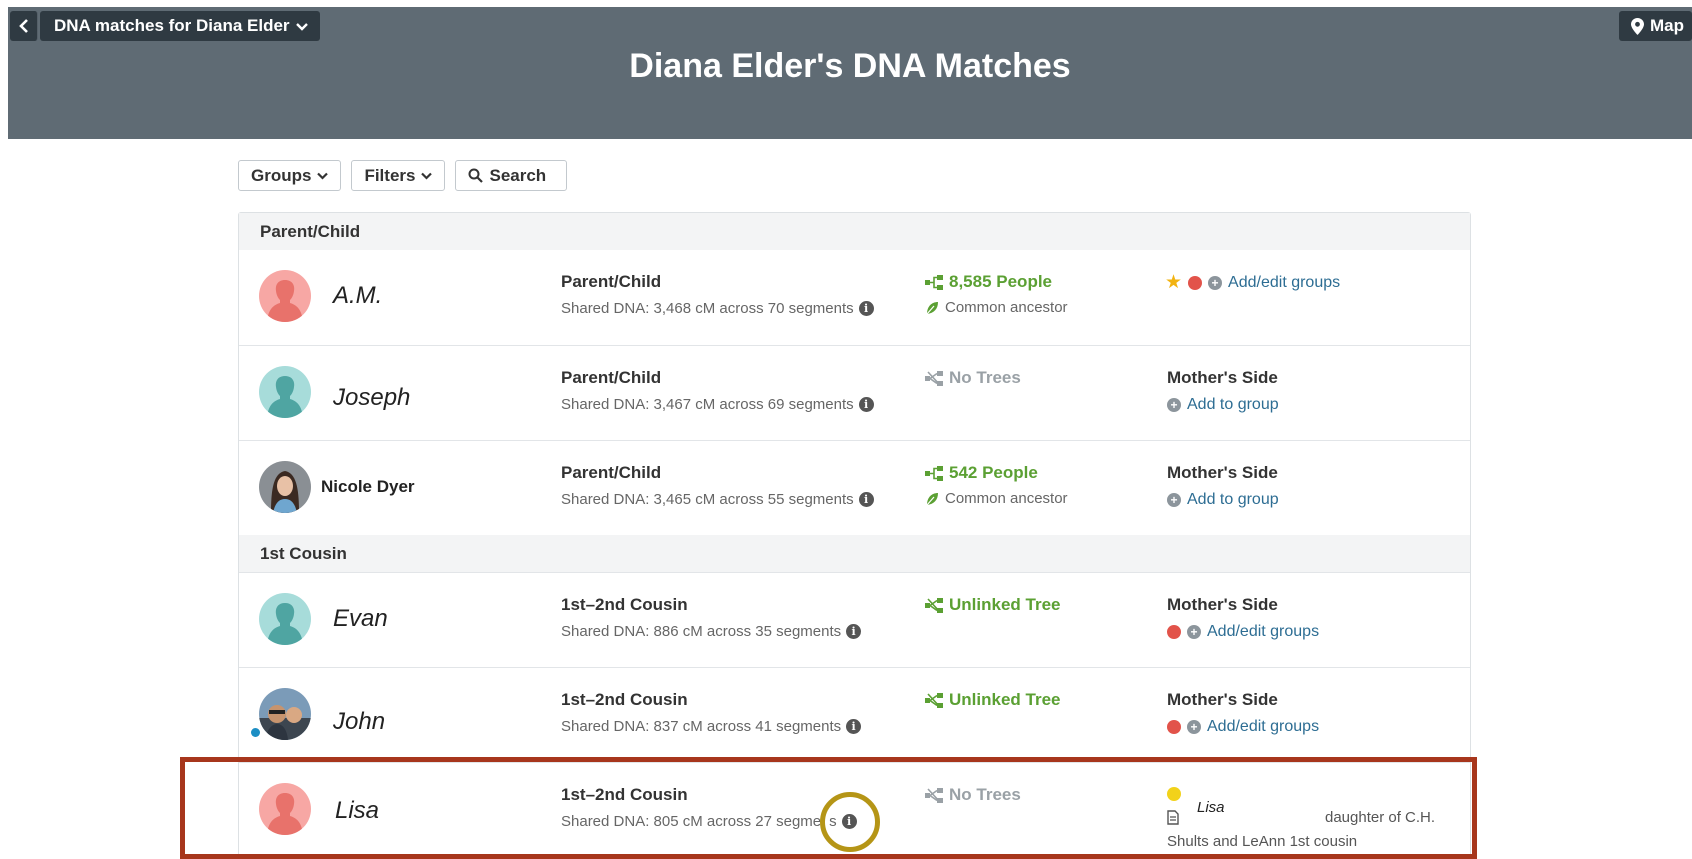 This screenshot has height=859, width=1692. I want to click on match-name: Nicole Dyer, so click(368, 487).